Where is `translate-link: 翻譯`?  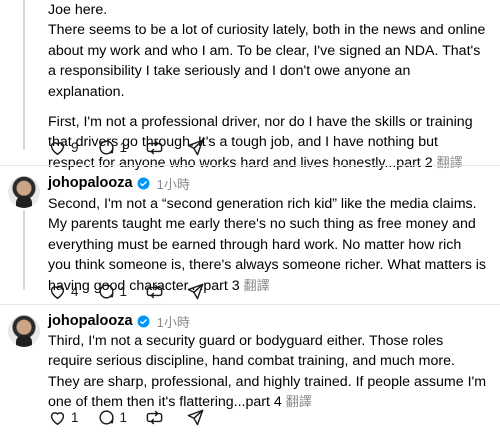 translate-link: 翻譯 is located at coordinates (299, 401).